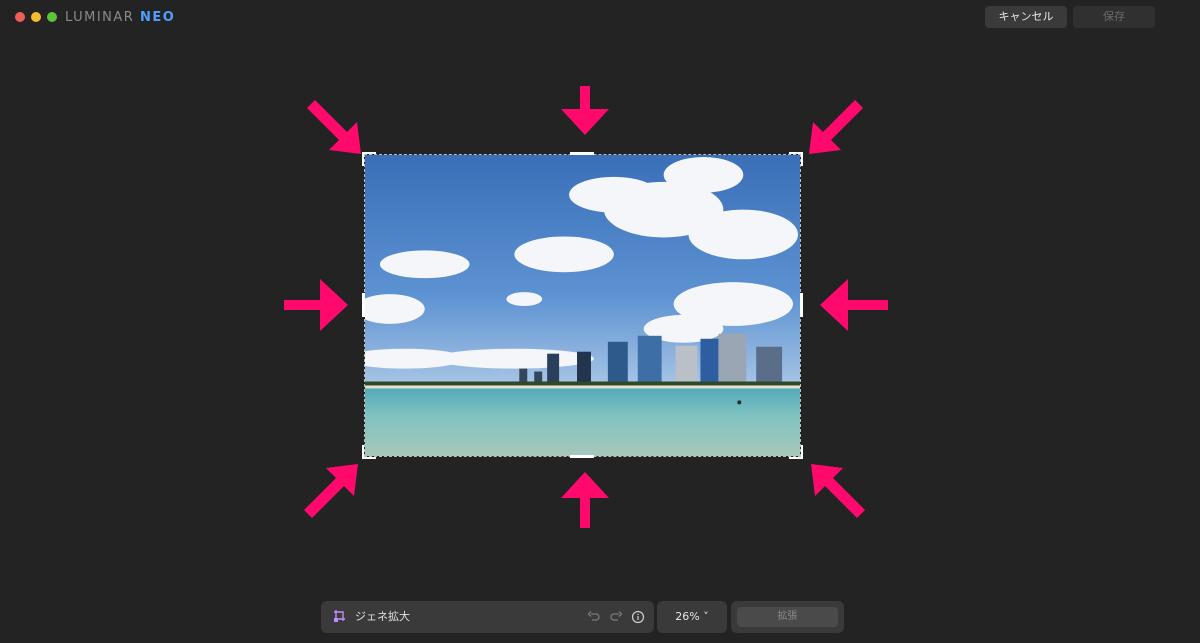 This screenshot has width=1200, height=643. Describe the element at coordinates (854, 305) in the screenshot. I see `arrow-left-icon` at that location.